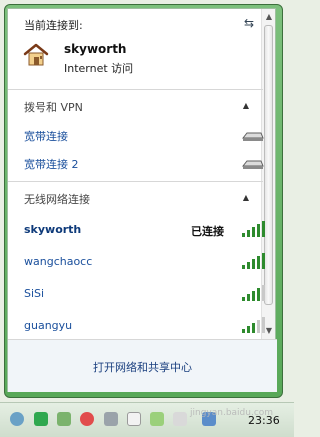  What do you see at coordinates (34, 293) in the screenshot?
I see `wifi-item-label: SiSi` at bounding box center [34, 293].